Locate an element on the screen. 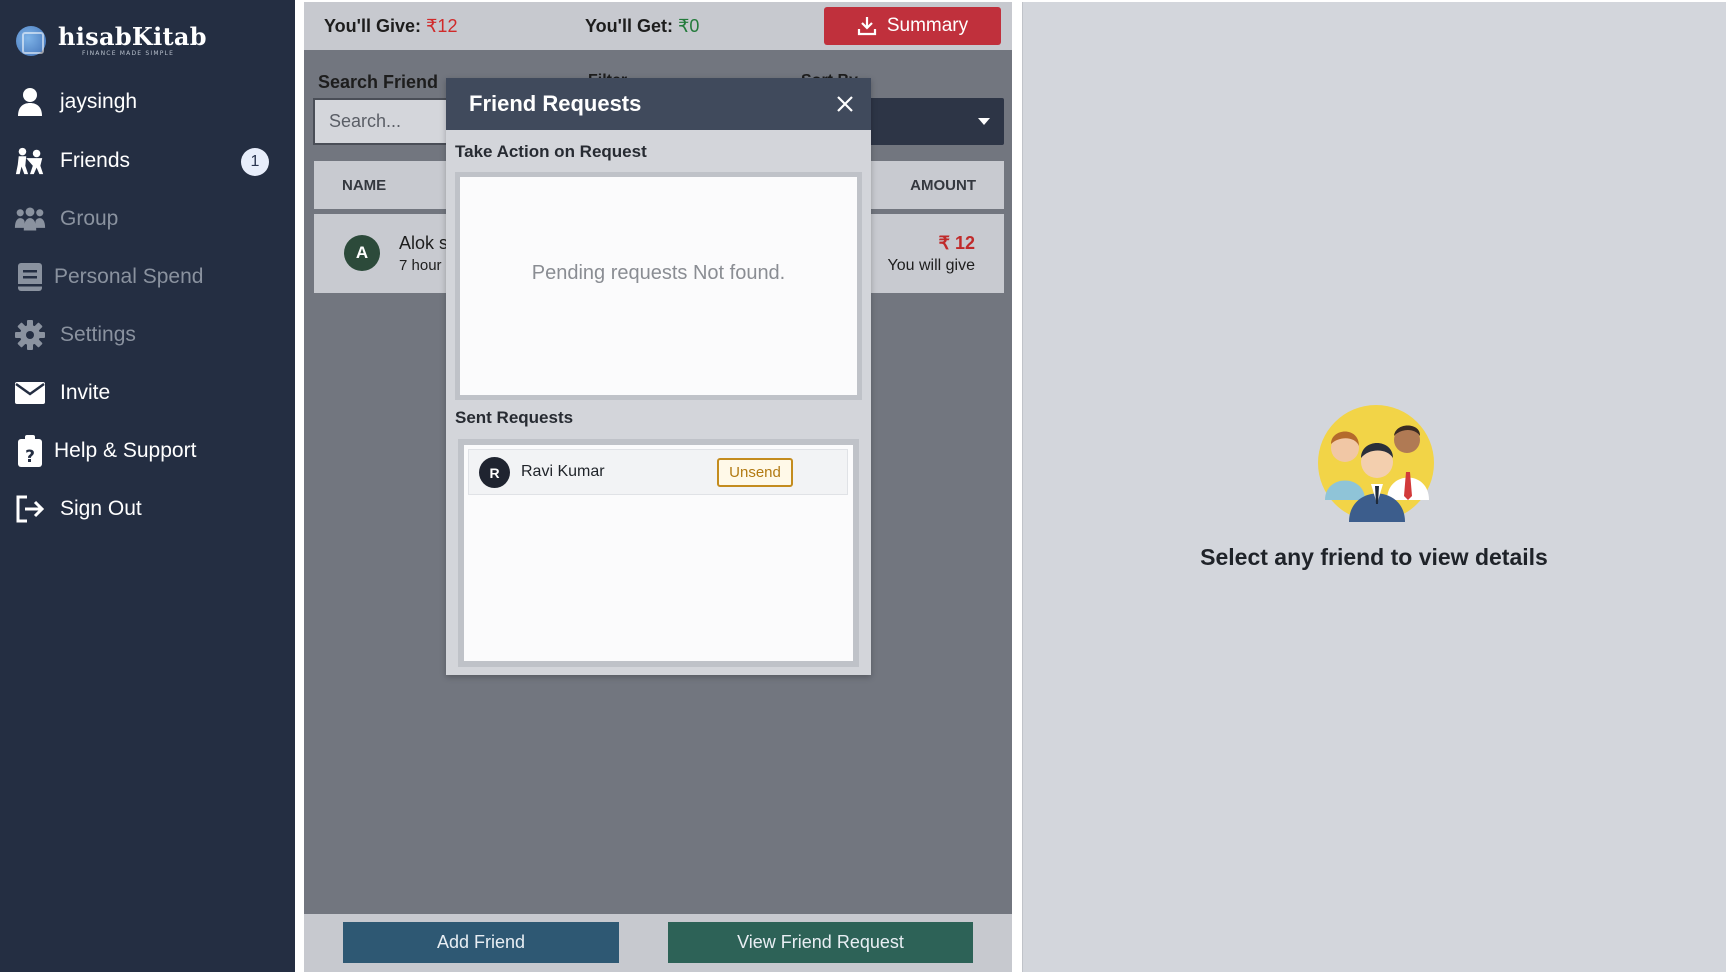 The width and height of the screenshot is (1726, 972). avatar: R is located at coordinates (494, 472).